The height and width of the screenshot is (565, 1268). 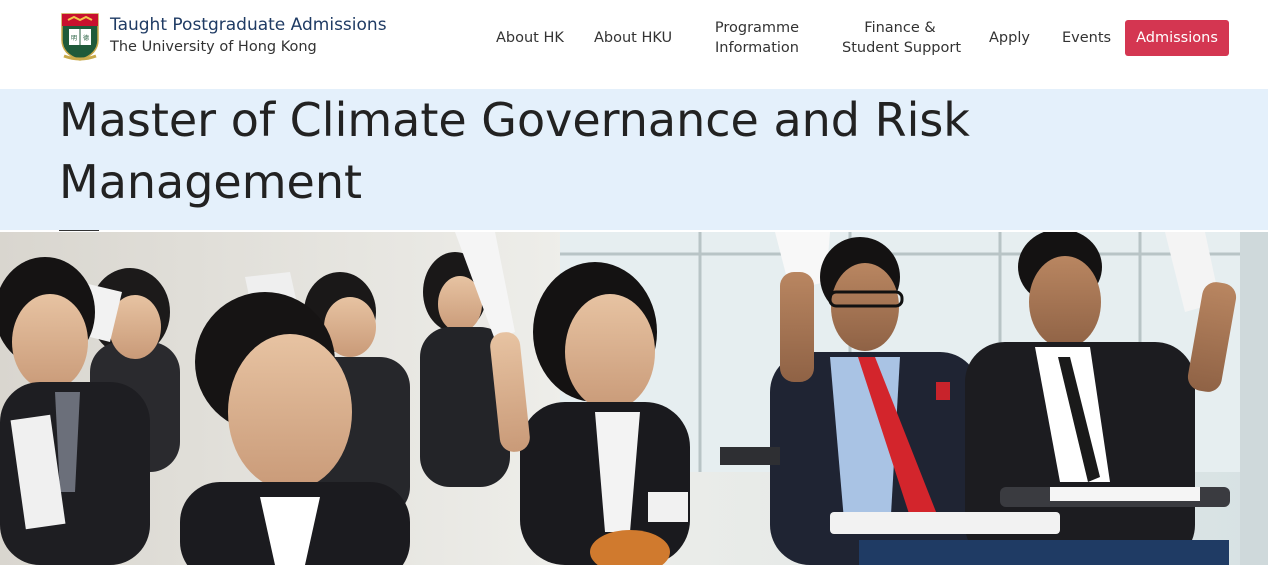 I want to click on hero-info-card, so click(x=1044, y=552).